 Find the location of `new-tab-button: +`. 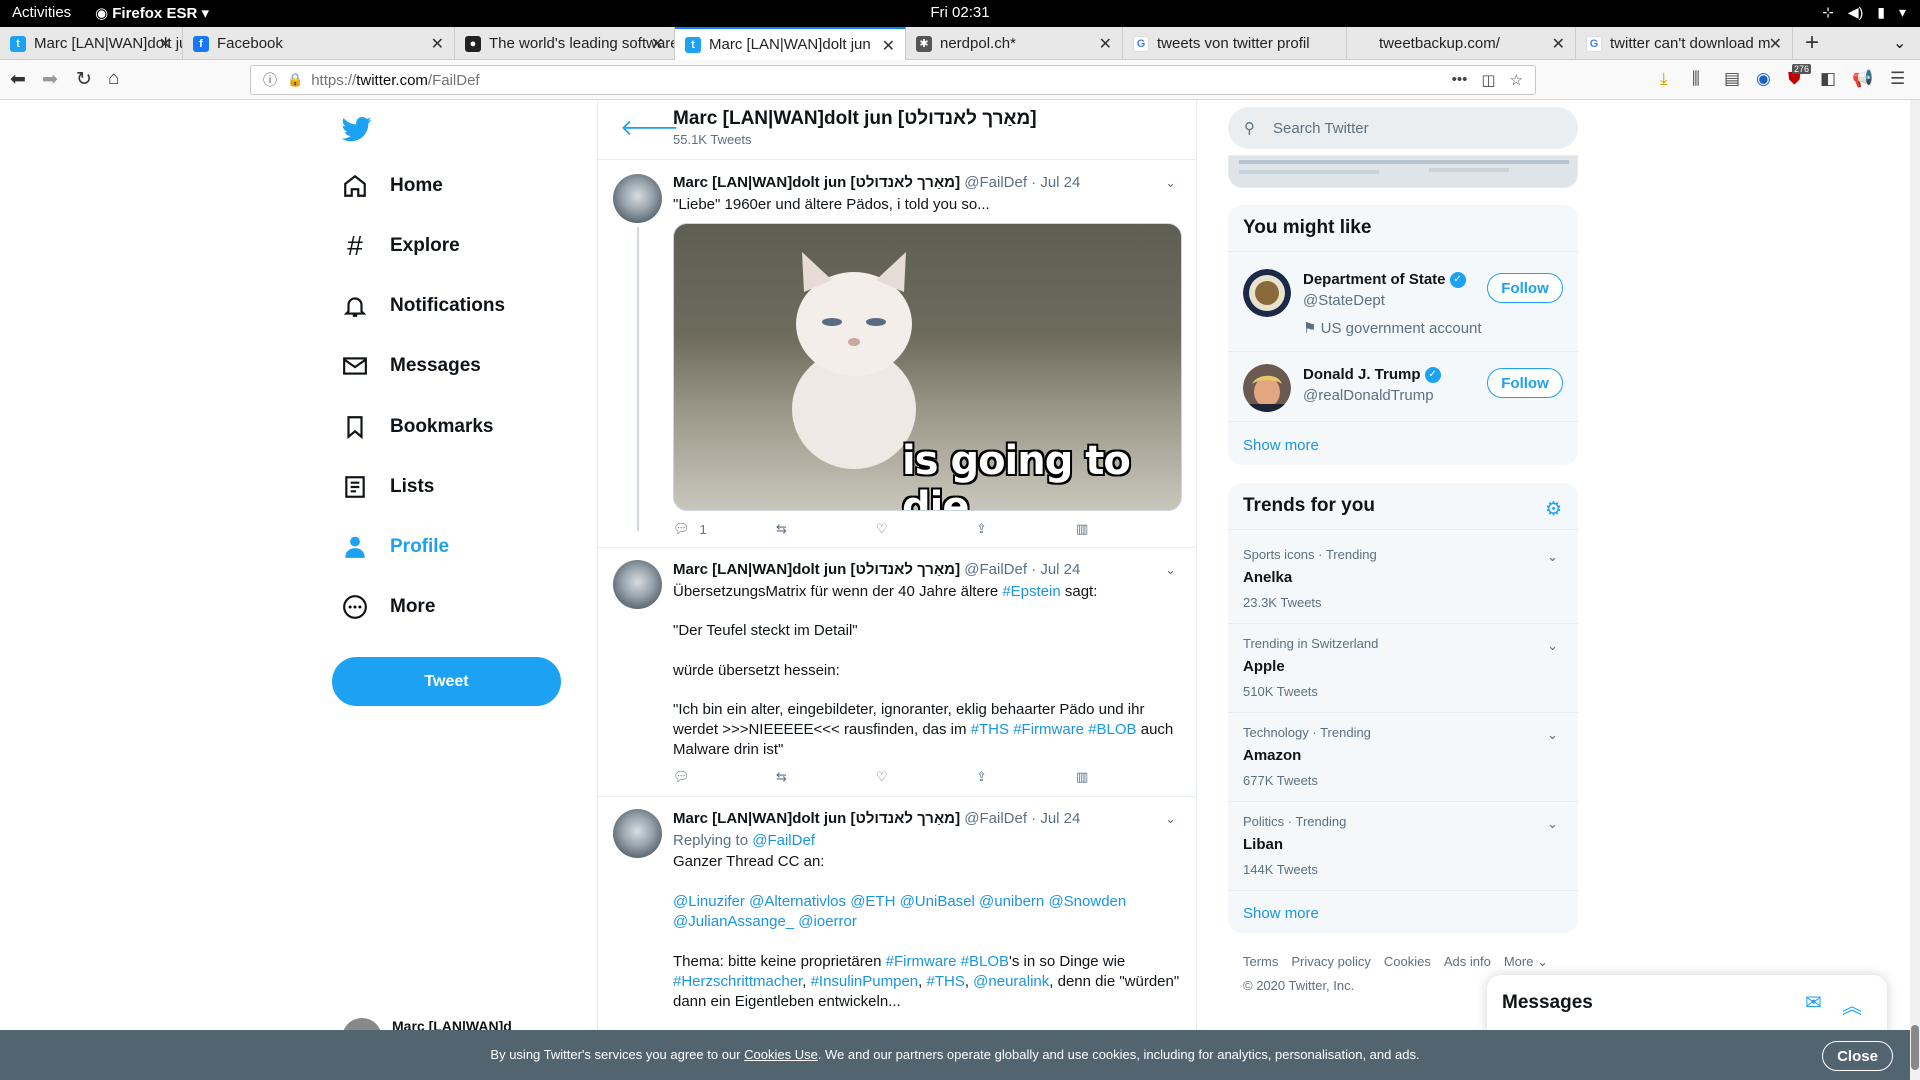

new-tab-button: + is located at coordinates (1812, 43).